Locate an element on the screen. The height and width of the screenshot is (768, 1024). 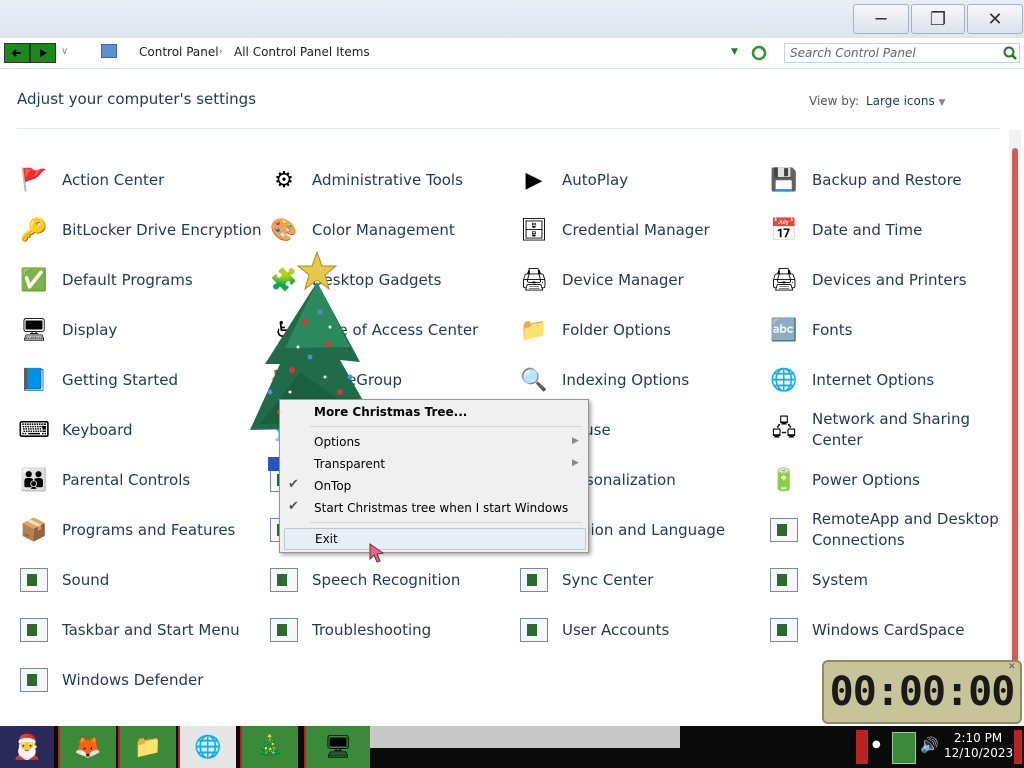
item-label: Administrative Tools is located at coordinates (387, 179).